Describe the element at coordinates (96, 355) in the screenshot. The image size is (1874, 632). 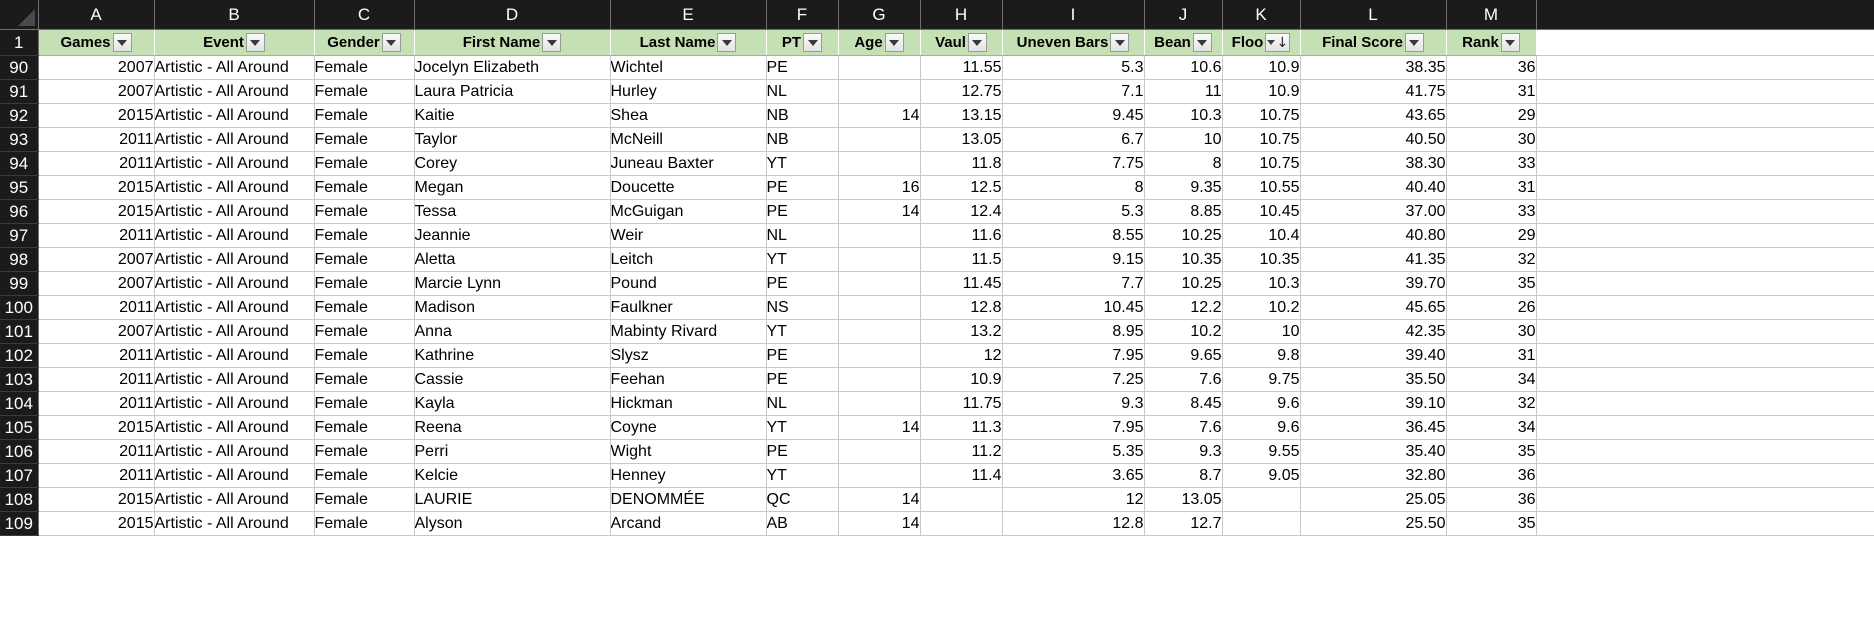
I see `cell-A102: 2011` at that location.